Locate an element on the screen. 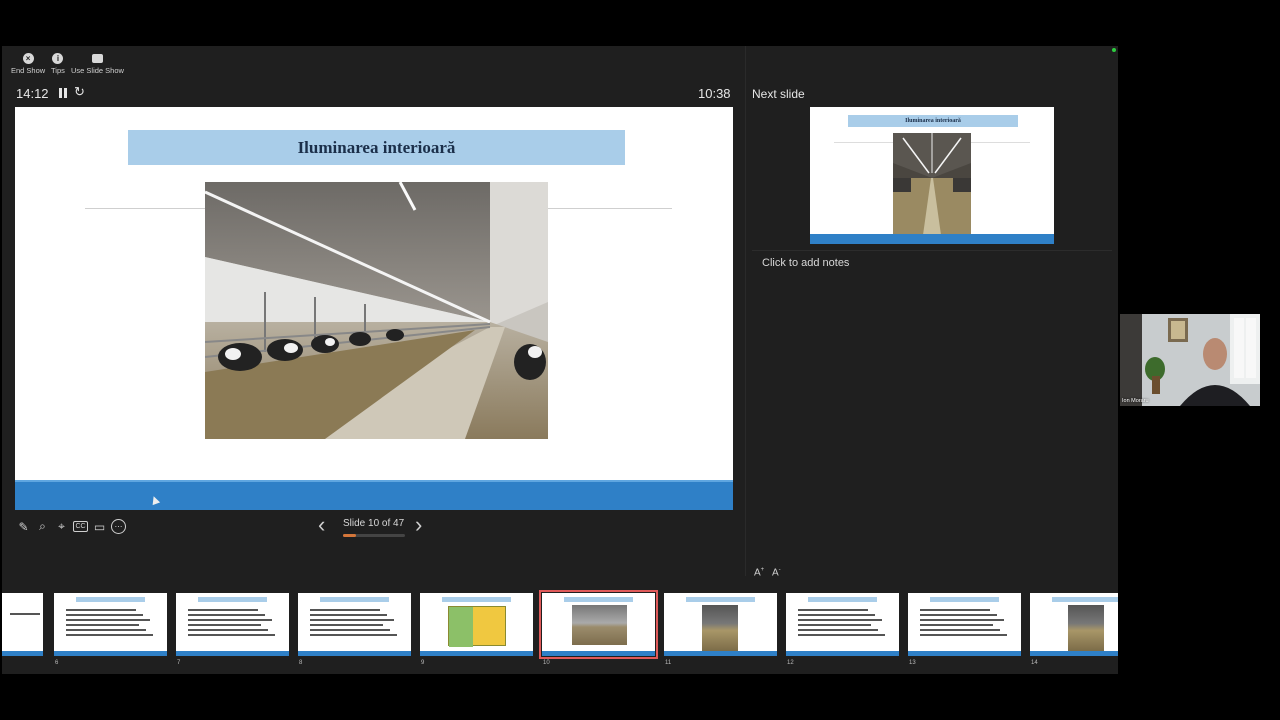 Image resolution: width=1280 pixels, height=720 pixels. participant-name: Ion Moraru is located at coordinates (1135, 401).